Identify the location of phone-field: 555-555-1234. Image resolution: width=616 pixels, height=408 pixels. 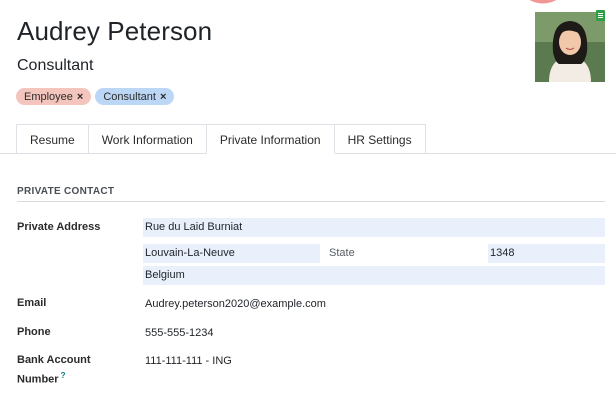
(179, 333).